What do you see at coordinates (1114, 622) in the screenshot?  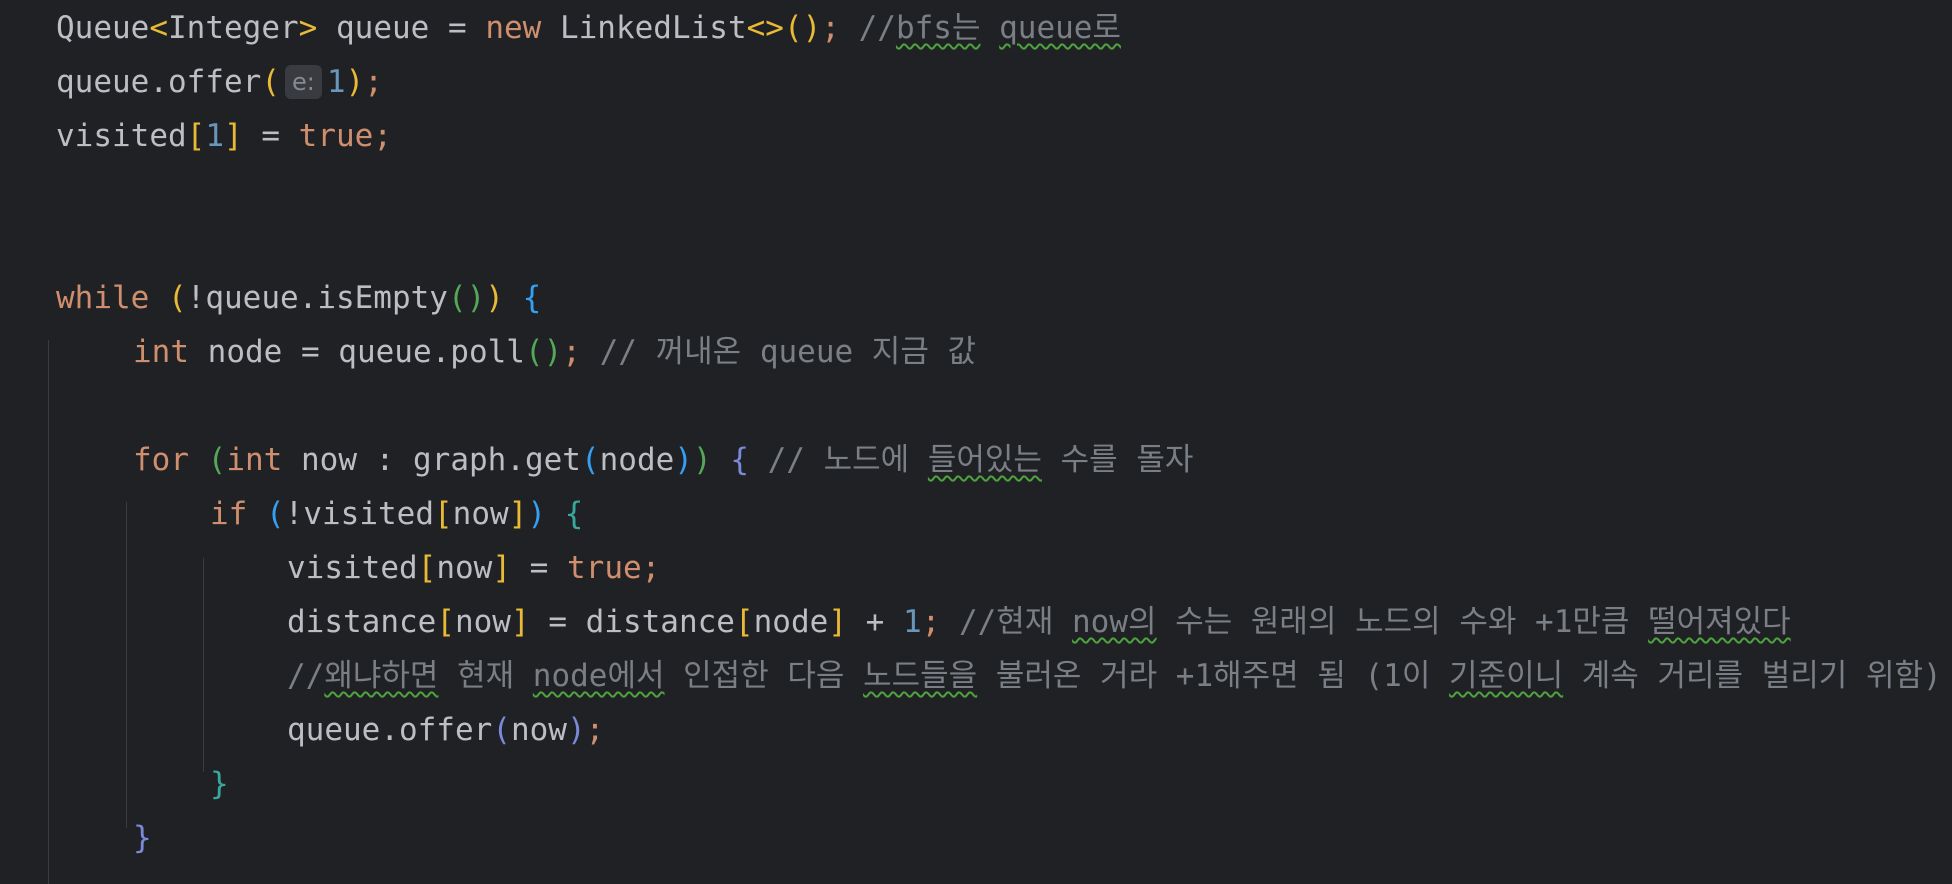 I see `comment-token: now의` at bounding box center [1114, 622].